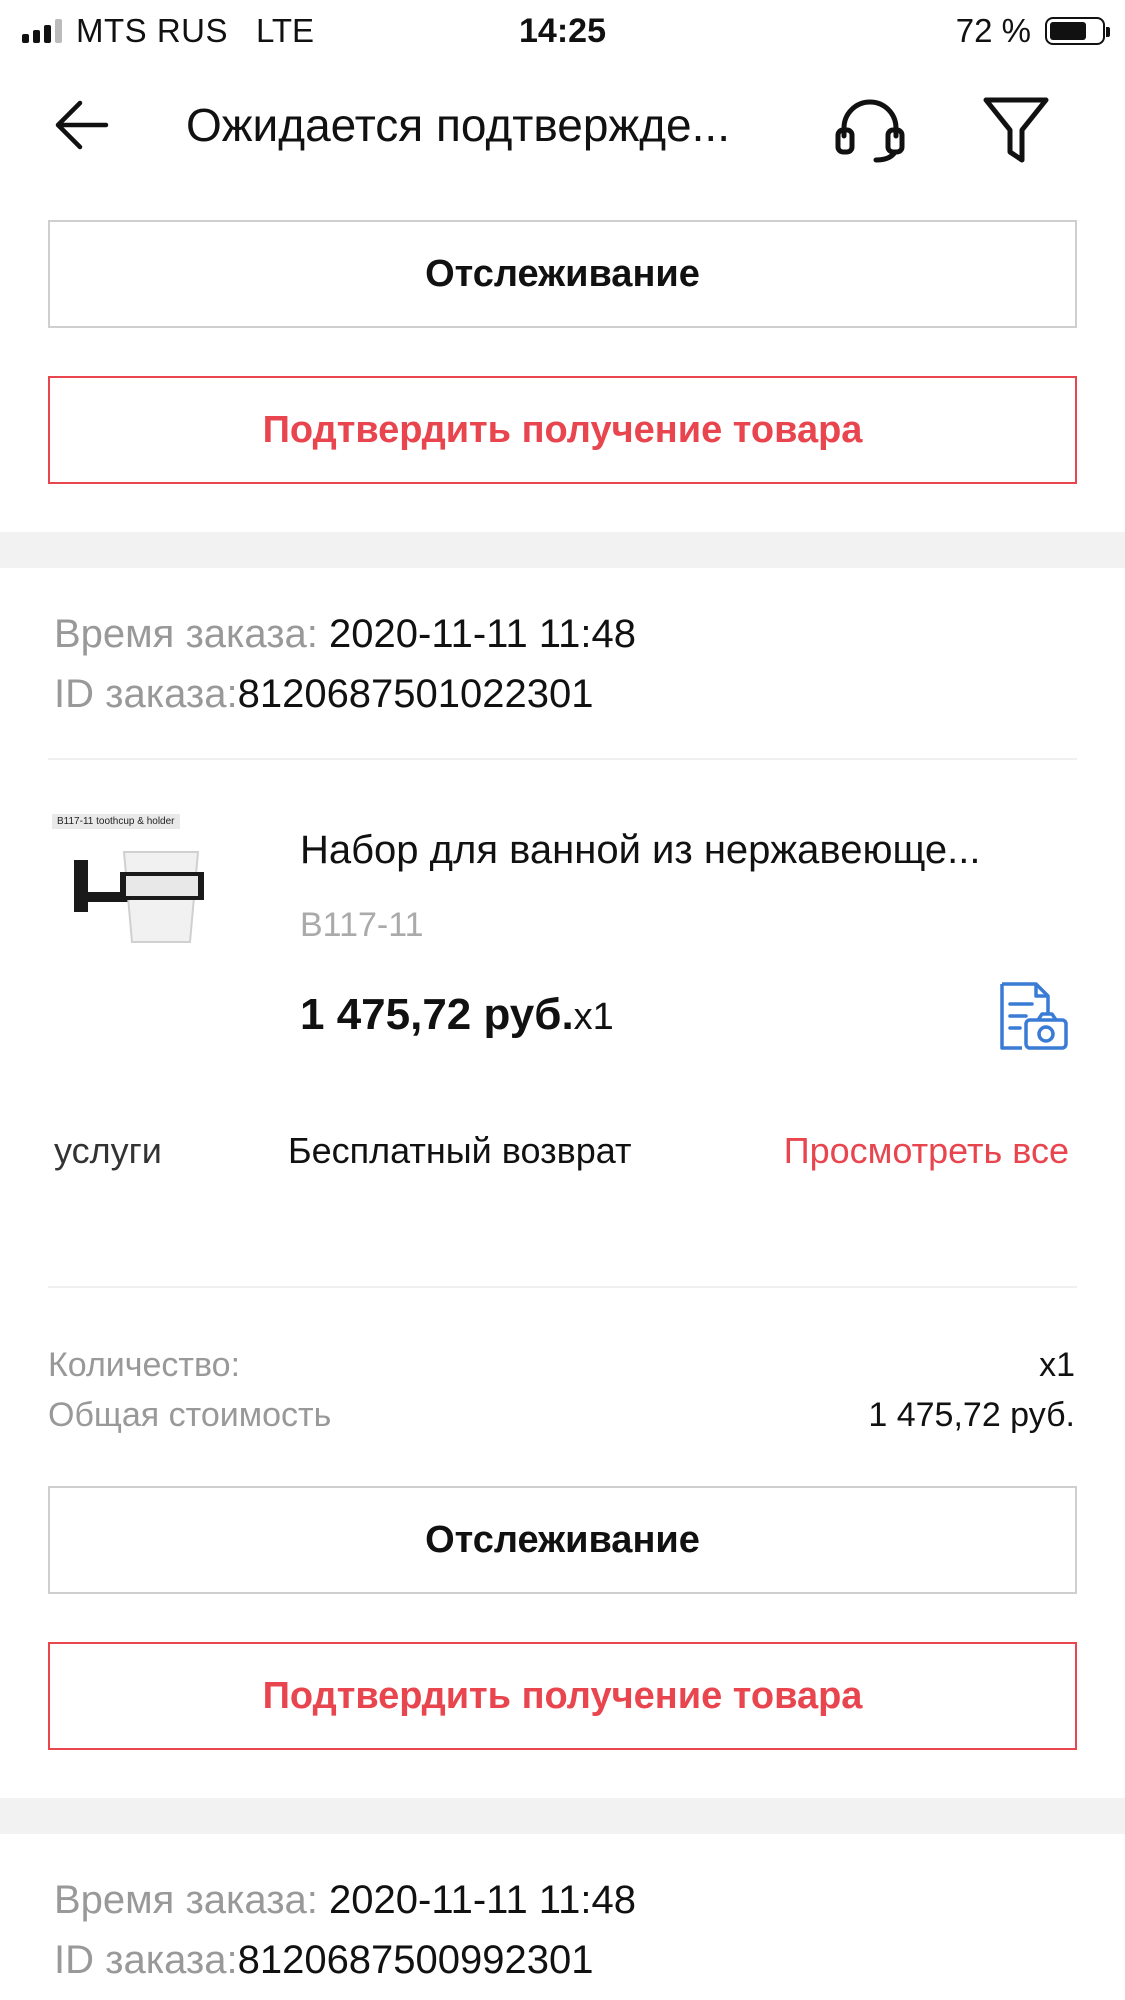 The image size is (1125, 2000). Describe the element at coordinates (144, 1365) in the screenshot. I see `quantity-label: Количество:` at that location.